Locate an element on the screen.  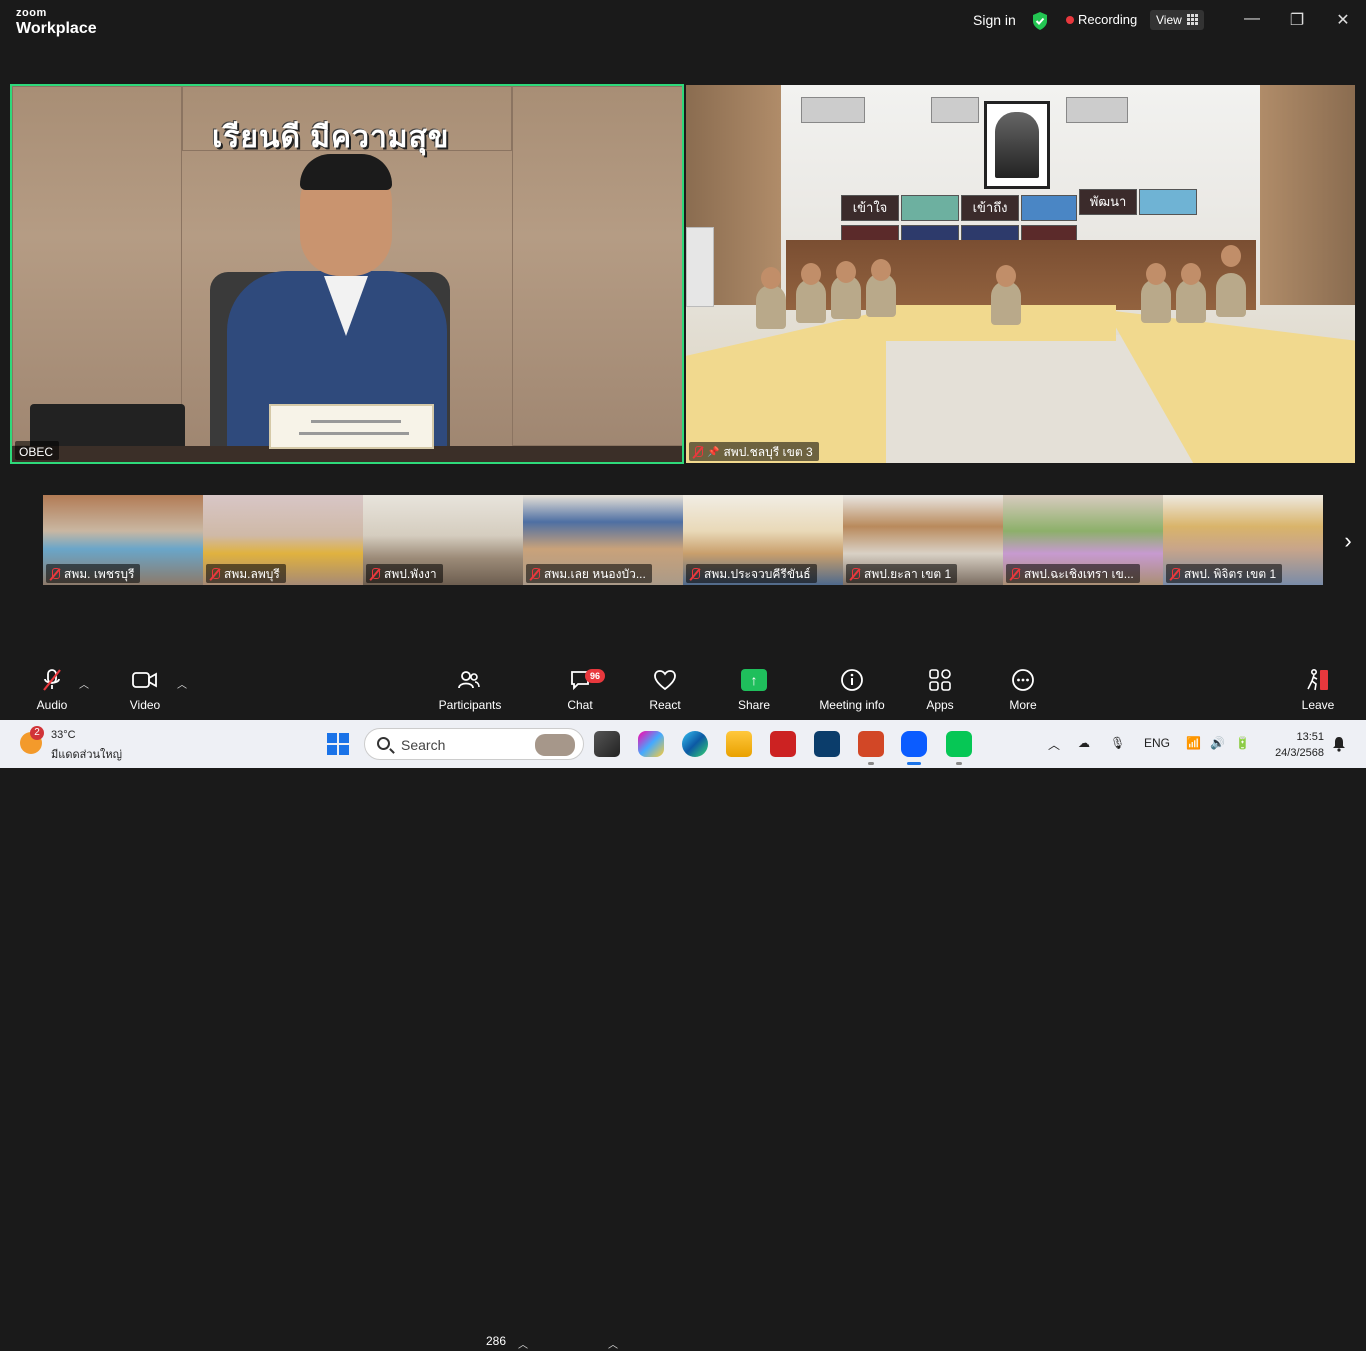
temperature: 33°C is located at coordinates (63, 735).